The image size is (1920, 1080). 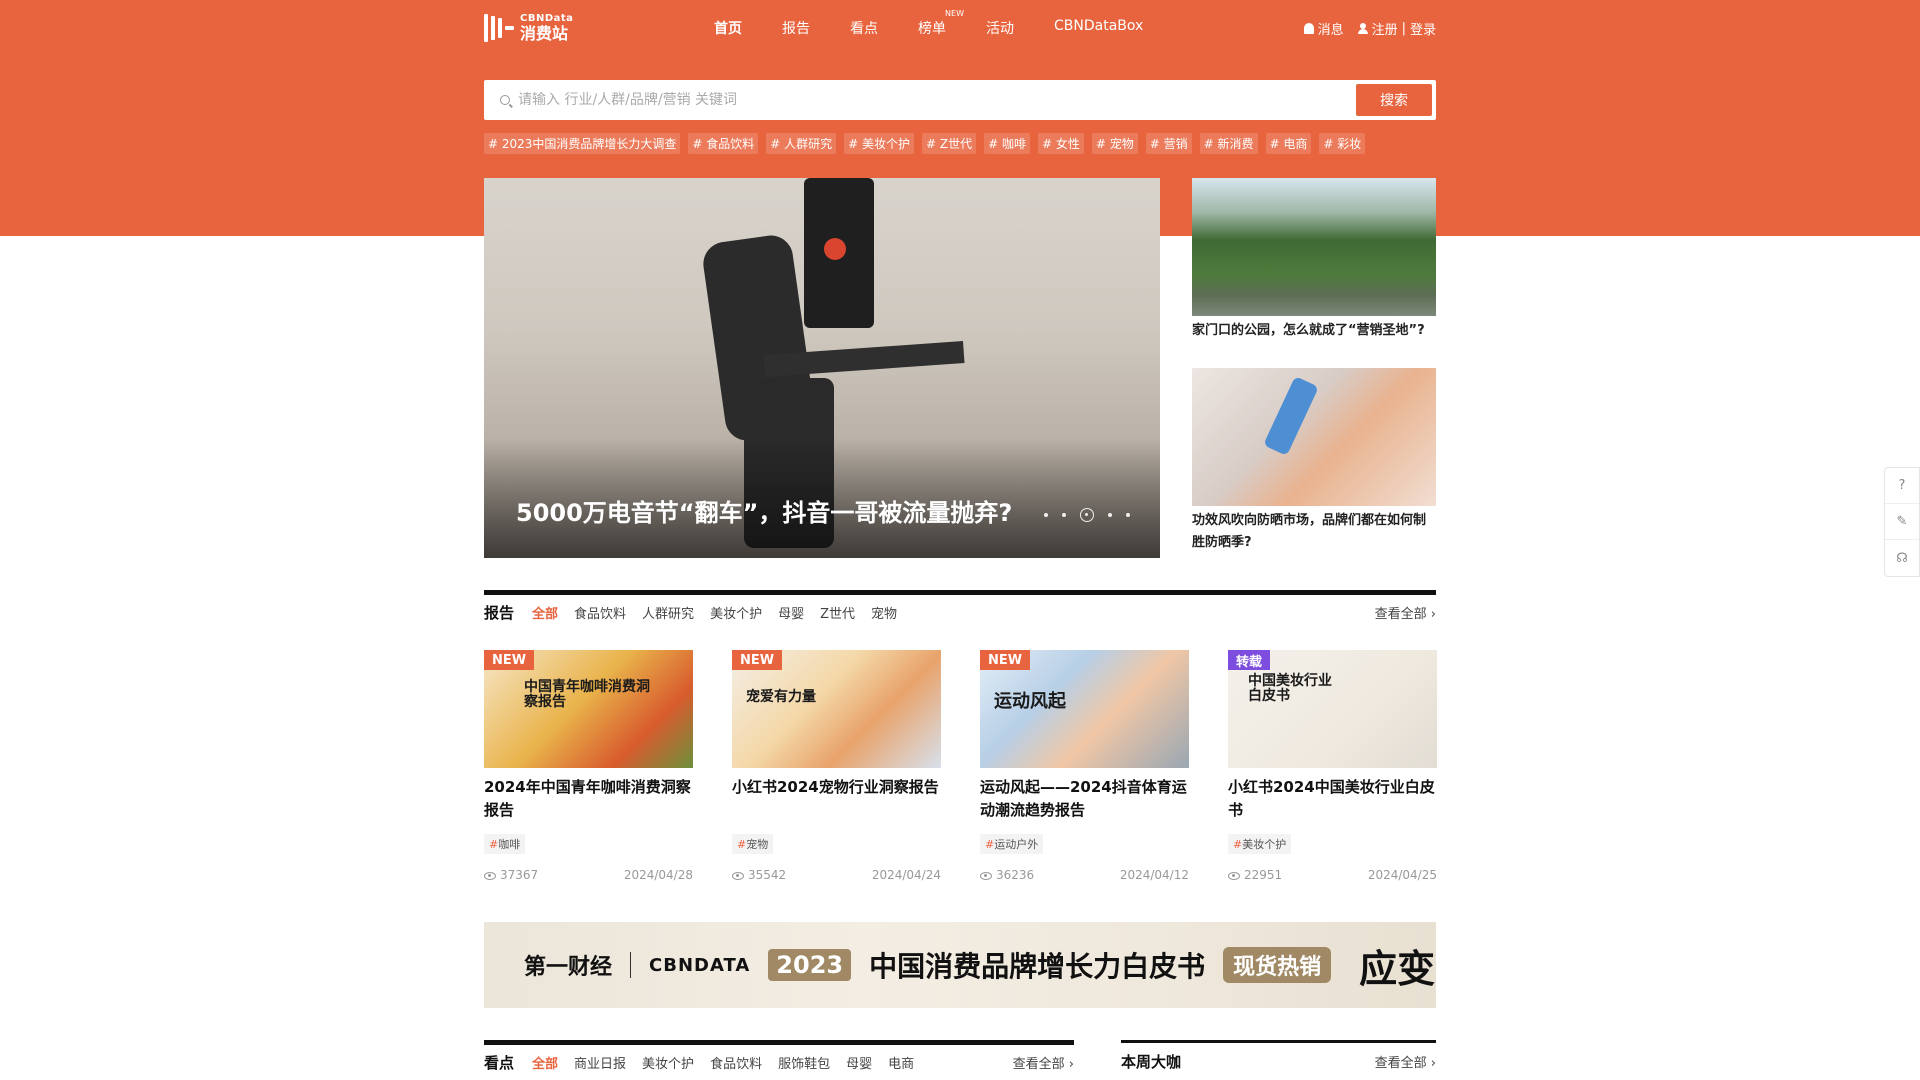 I want to click on hero-title: 5000万电音节“翻车”，抖音一哥被流量抛弃?, so click(x=764, y=510).